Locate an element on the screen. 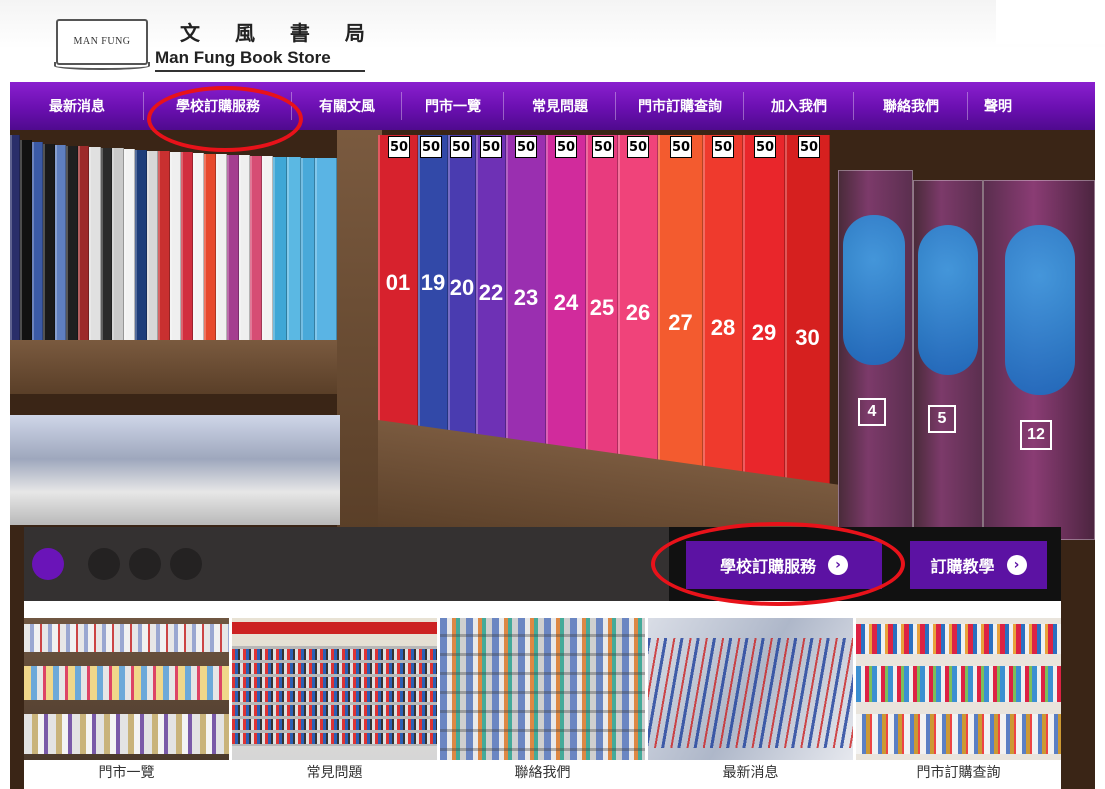  volume-number: 25 is located at coordinates (602, 307).